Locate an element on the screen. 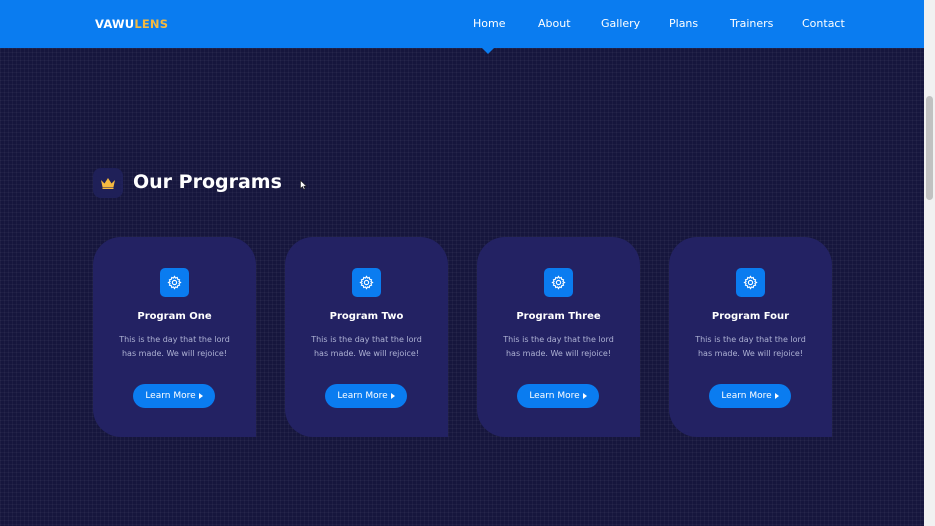  program-title: Program One is located at coordinates (174, 316).